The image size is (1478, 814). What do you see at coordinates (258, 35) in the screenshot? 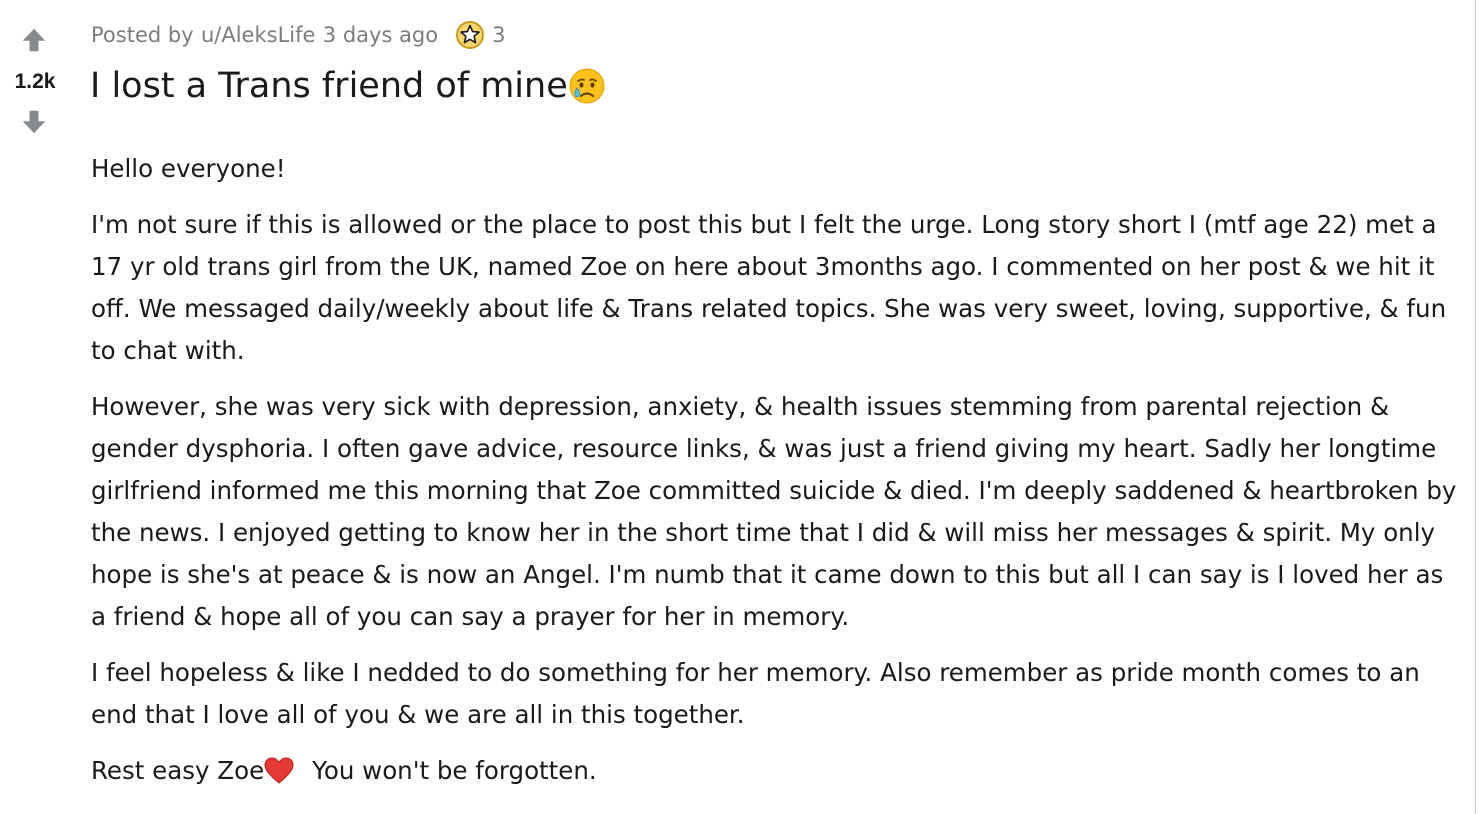
I see `author-link: u/AleksLife` at bounding box center [258, 35].